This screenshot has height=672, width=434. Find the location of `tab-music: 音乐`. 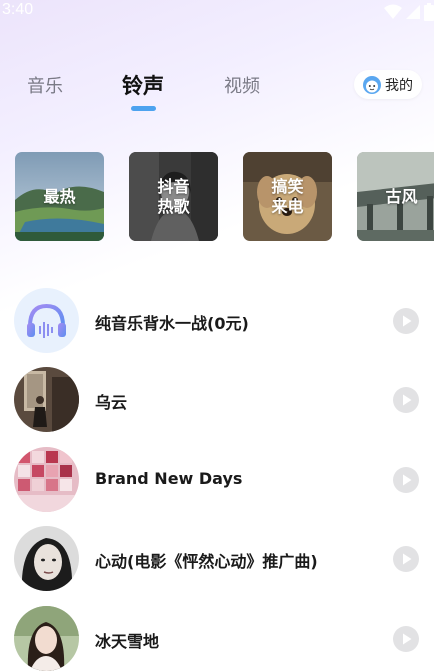

tab-music: 音乐 is located at coordinates (45, 85).